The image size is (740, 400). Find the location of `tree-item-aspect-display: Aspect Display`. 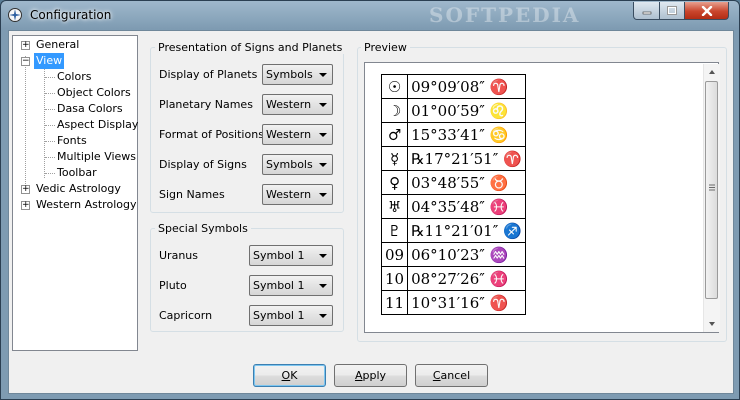

tree-item-aspect-display: Aspect Display is located at coordinates (76, 125).